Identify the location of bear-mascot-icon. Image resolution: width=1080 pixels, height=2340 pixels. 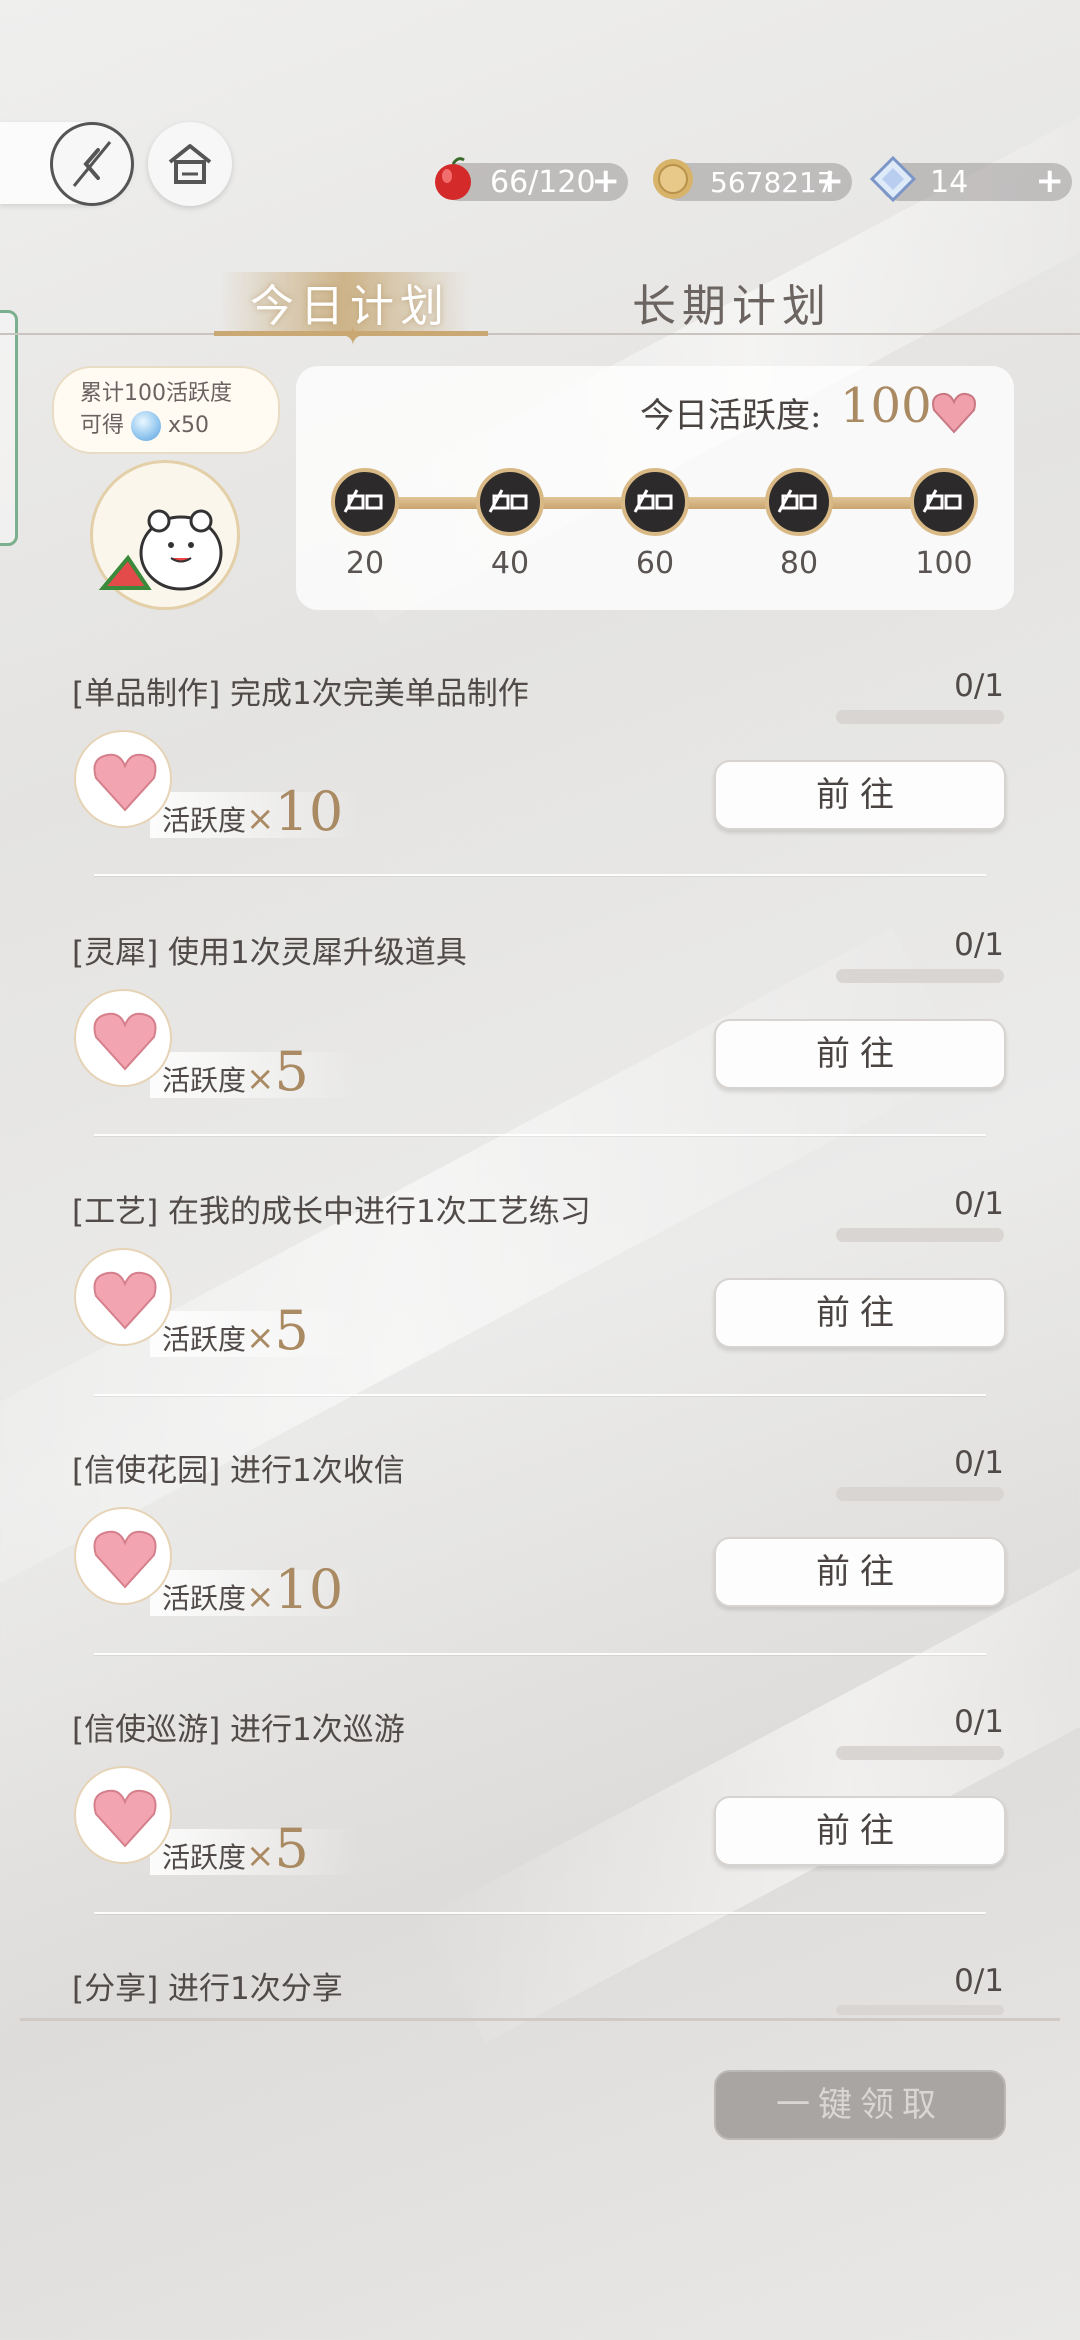
(160, 550).